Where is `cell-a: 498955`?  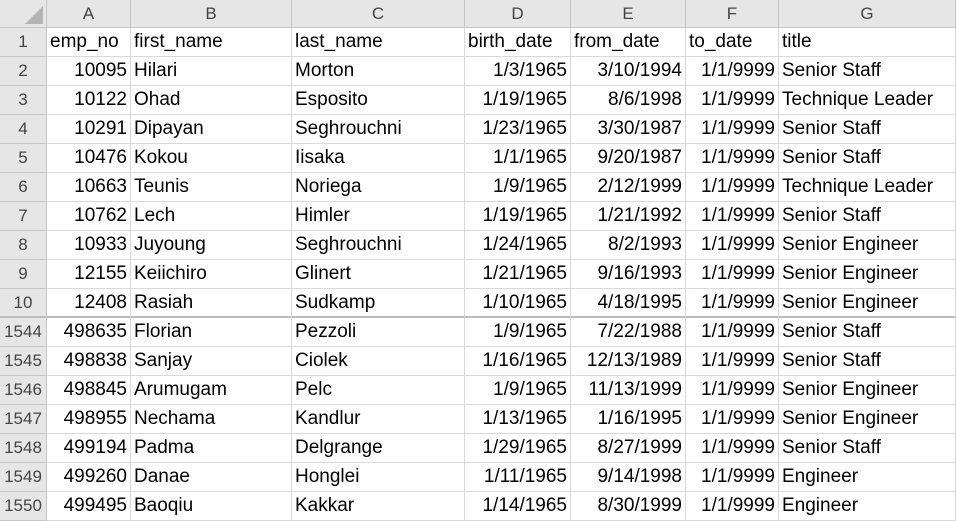
cell-a: 498955 is located at coordinates (89, 419).